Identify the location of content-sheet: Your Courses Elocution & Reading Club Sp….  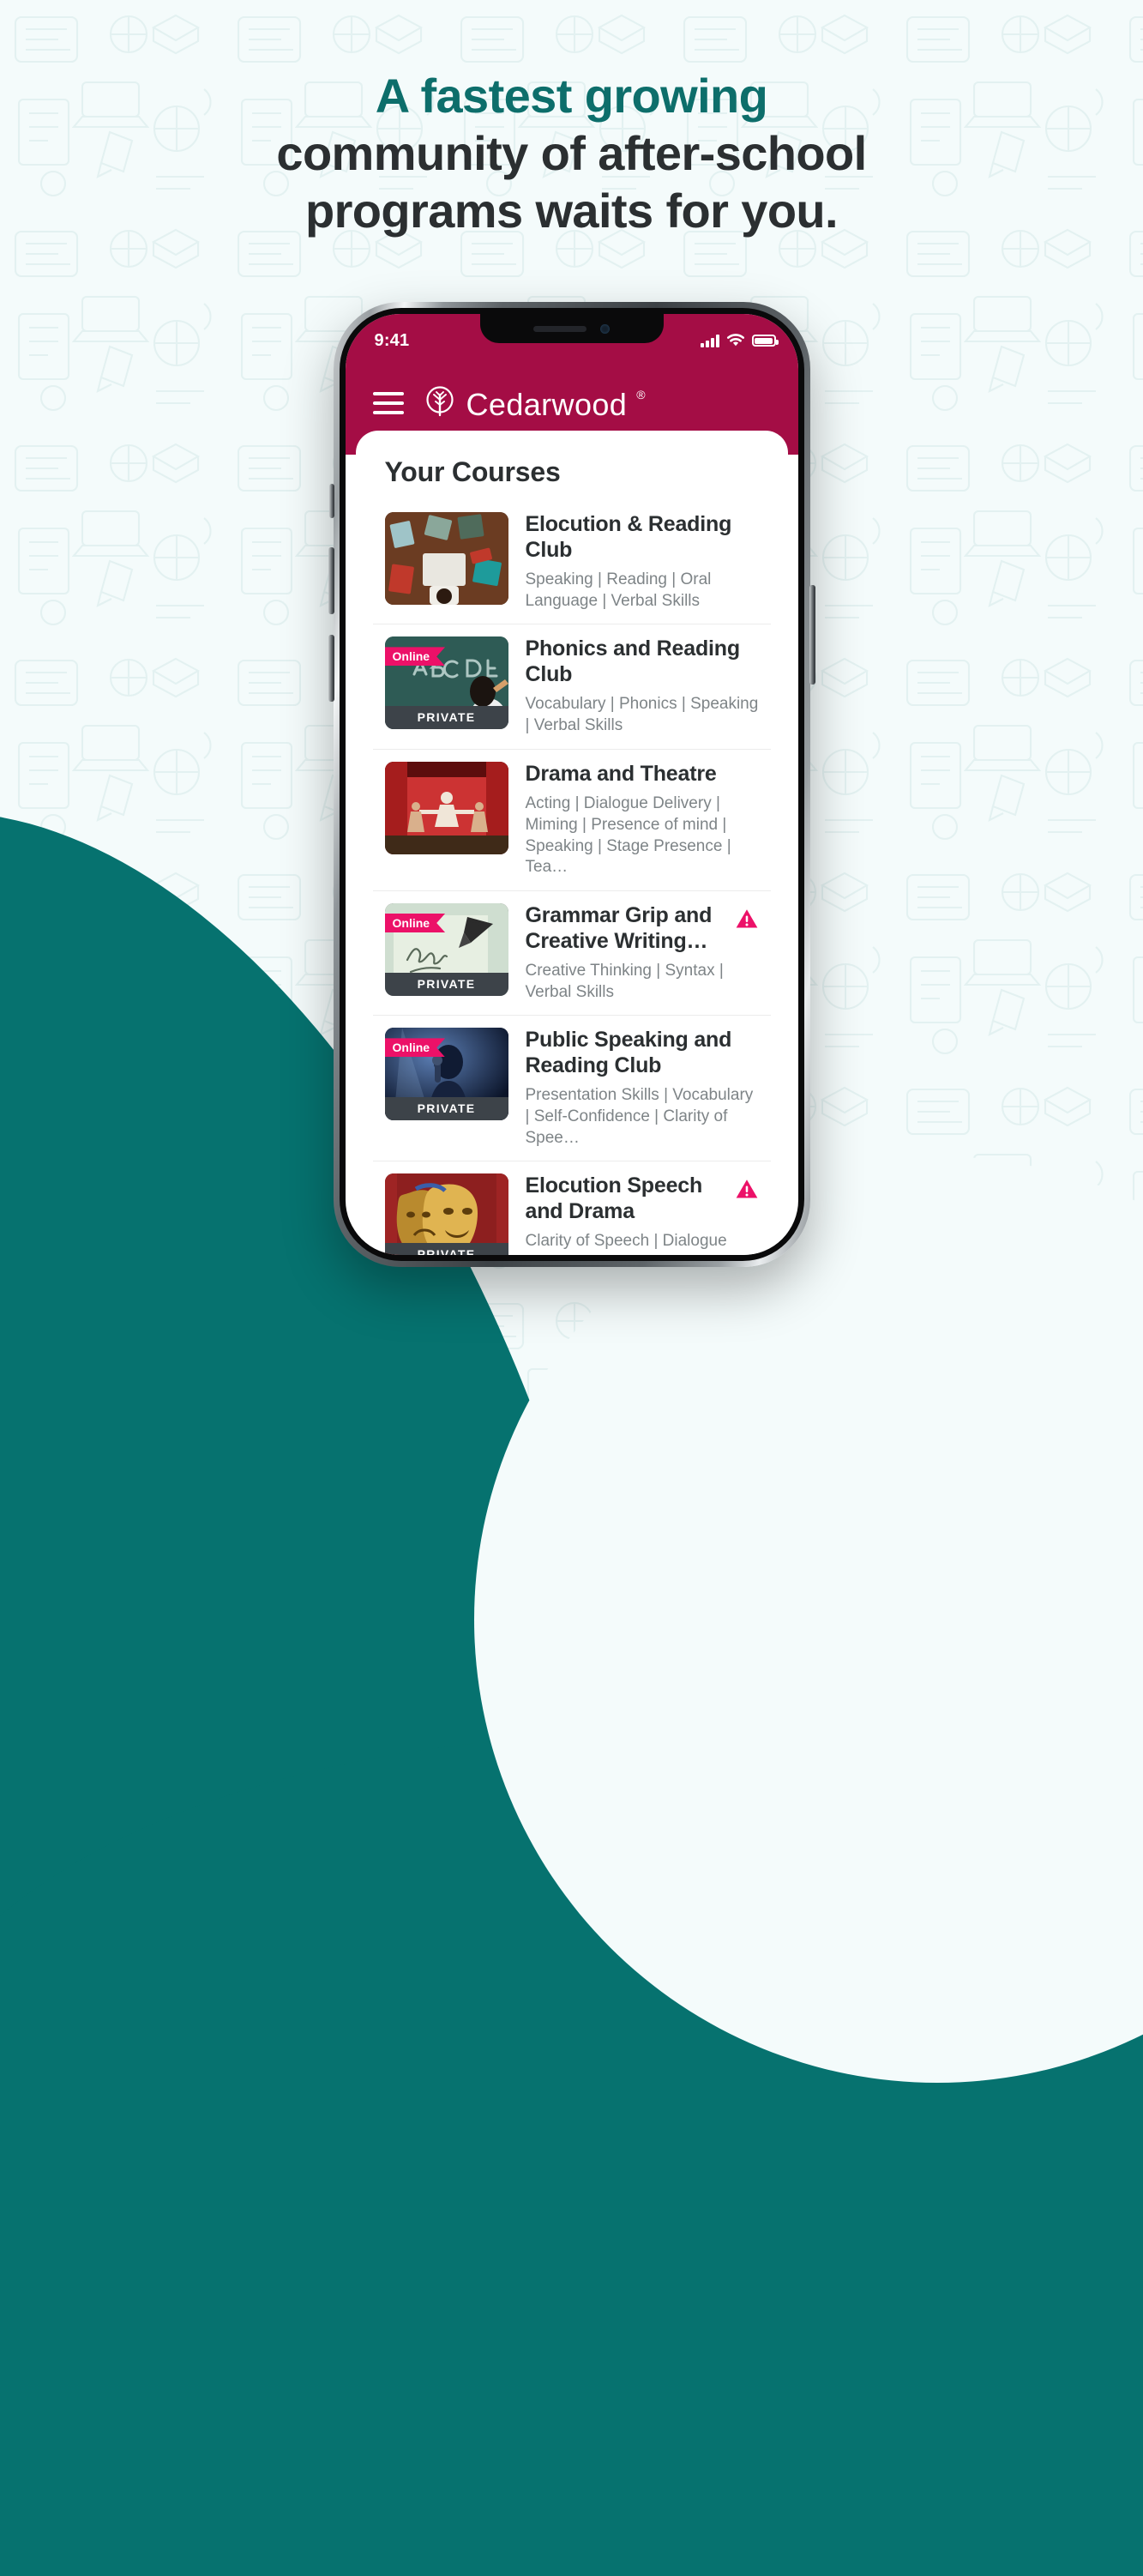
(571, 843).